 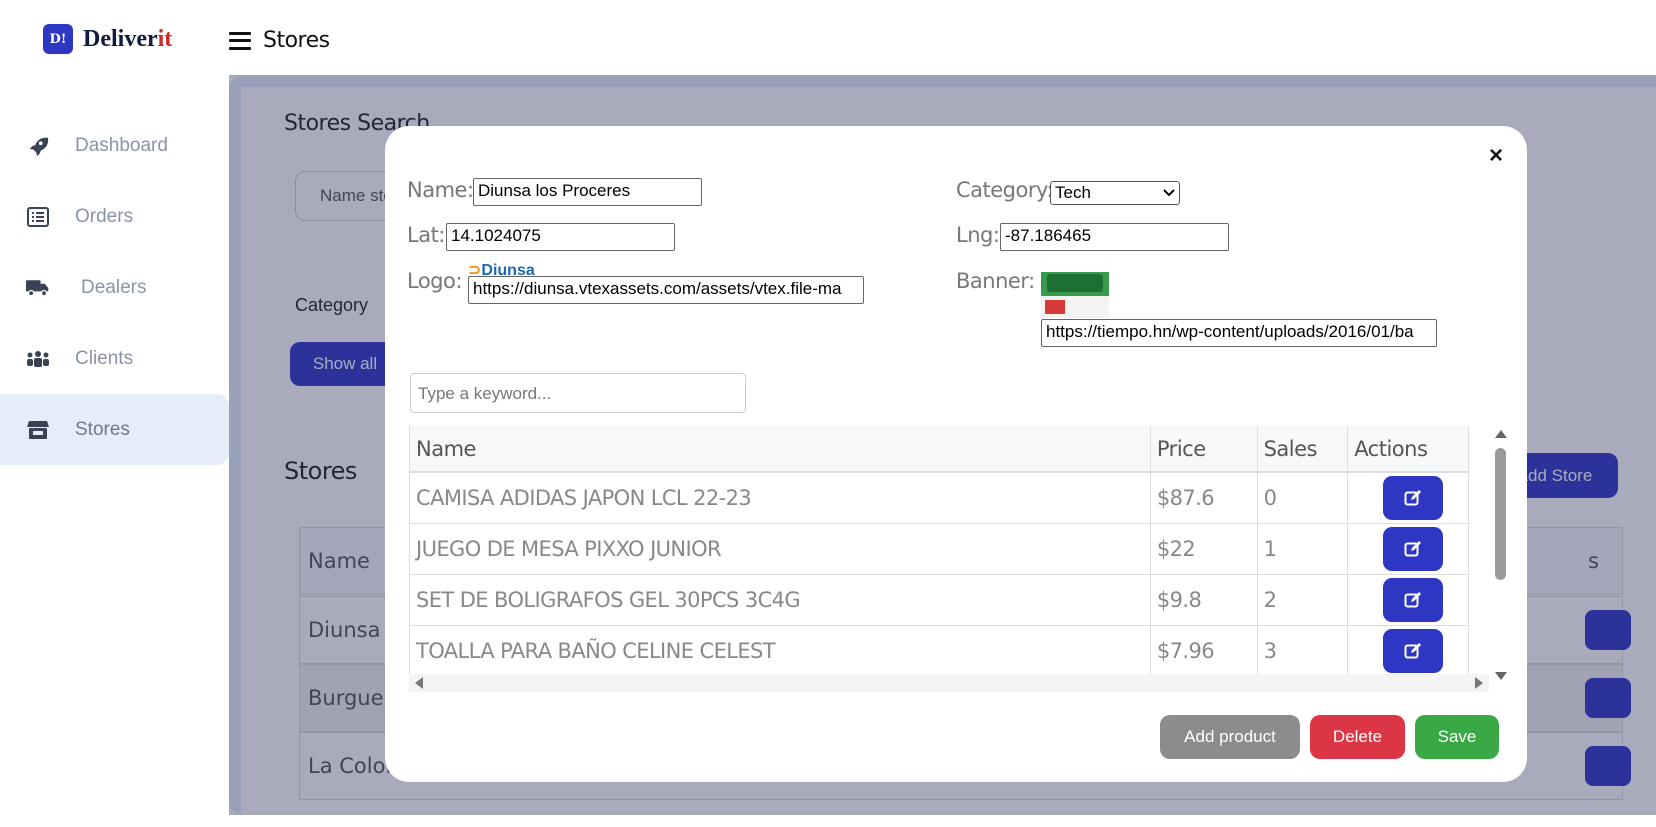 What do you see at coordinates (1114, 237) in the screenshot?
I see `lng-field: -87.186465` at bounding box center [1114, 237].